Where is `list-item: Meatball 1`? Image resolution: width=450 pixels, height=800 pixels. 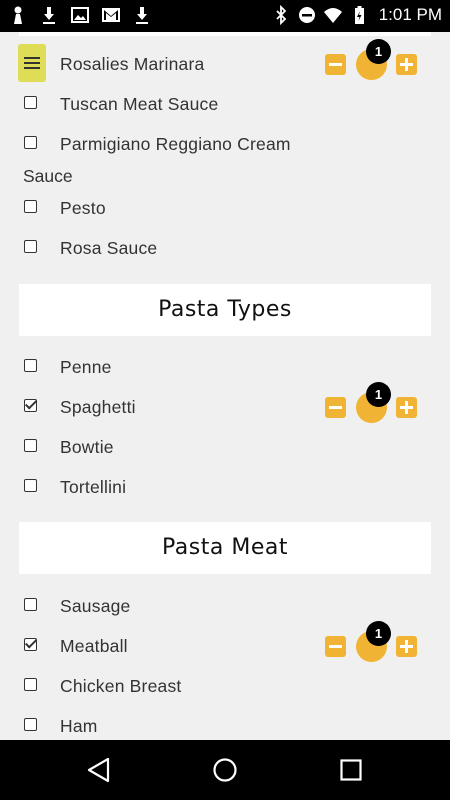 list-item: Meatball 1 is located at coordinates (225, 643).